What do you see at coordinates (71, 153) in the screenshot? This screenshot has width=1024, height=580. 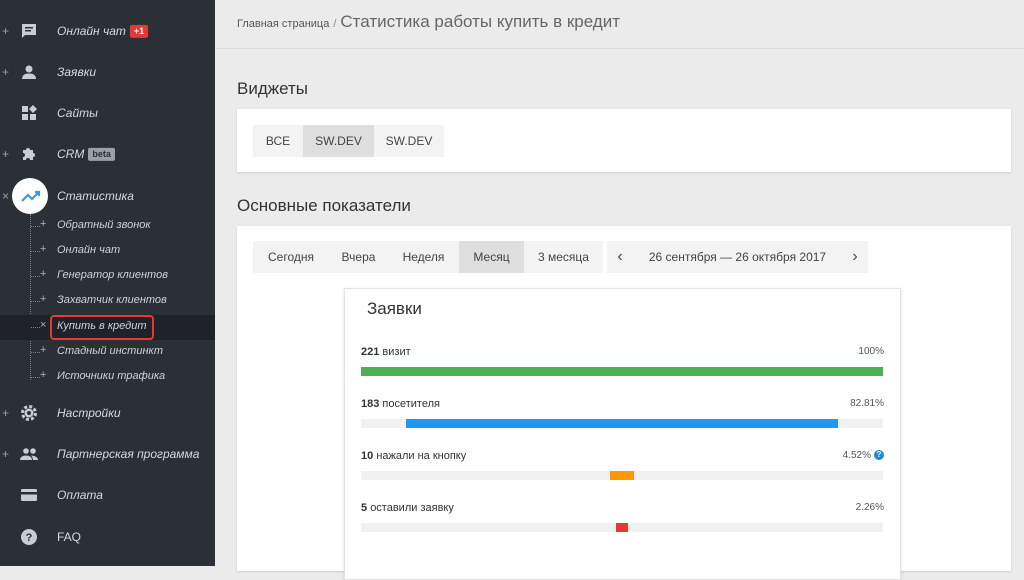 I see `sidebar-item-label: CRM` at bounding box center [71, 153].